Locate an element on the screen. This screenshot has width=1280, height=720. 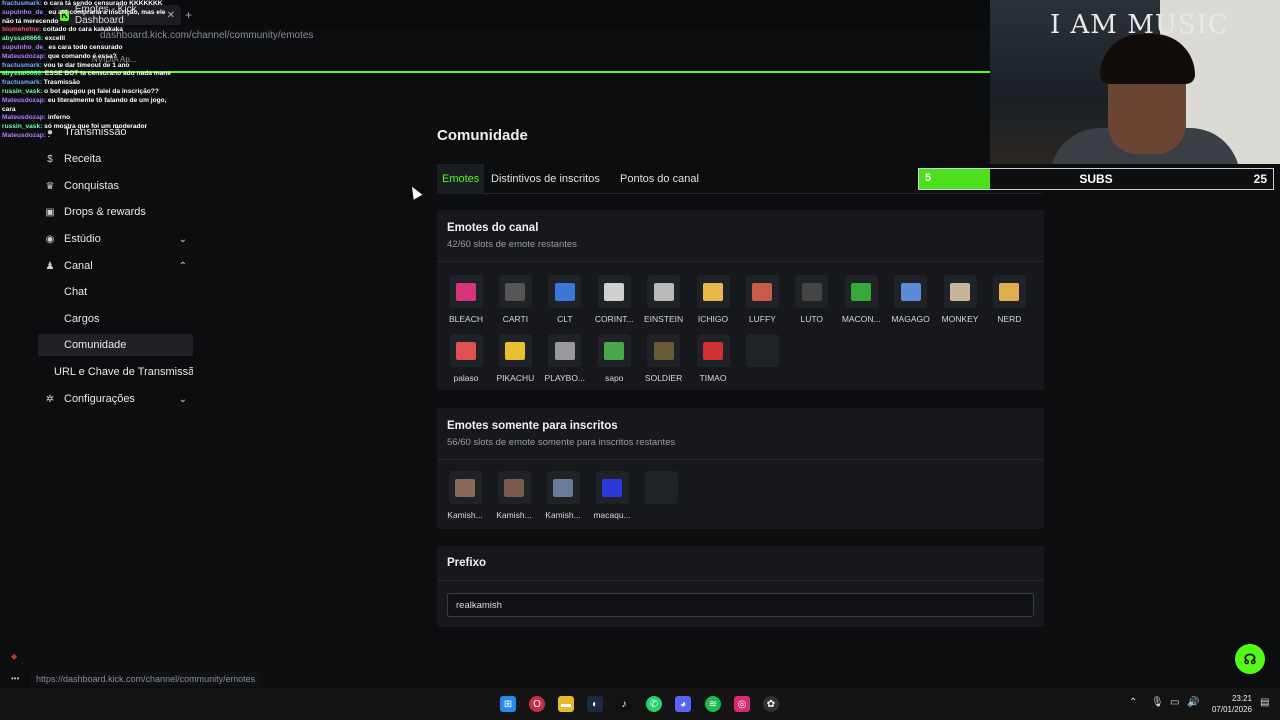
windows-start-icon: ⊞ is located at coordinates (508, 704).